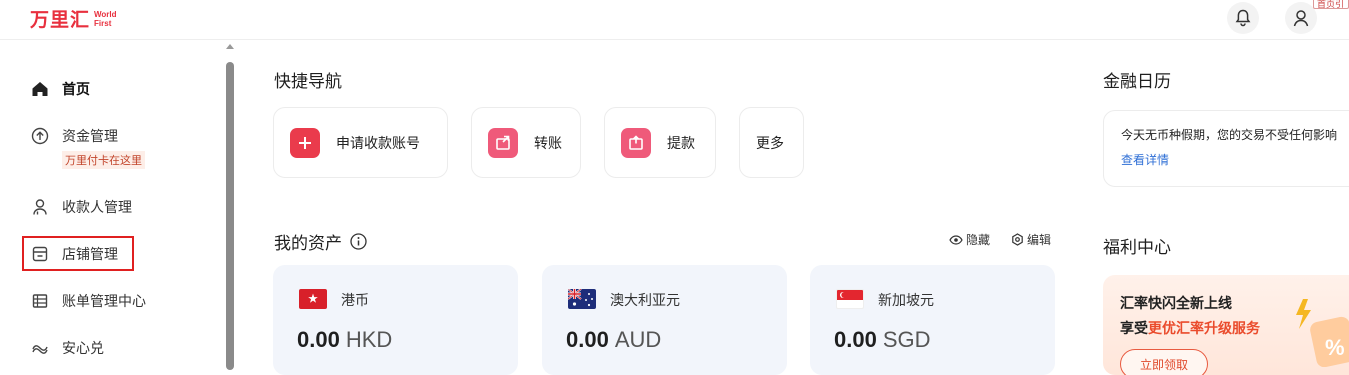 Image resolution: width=1349 pixels, height=375 pixels. I want to click on sidebar-item-label: 首页, so click(76, 90).